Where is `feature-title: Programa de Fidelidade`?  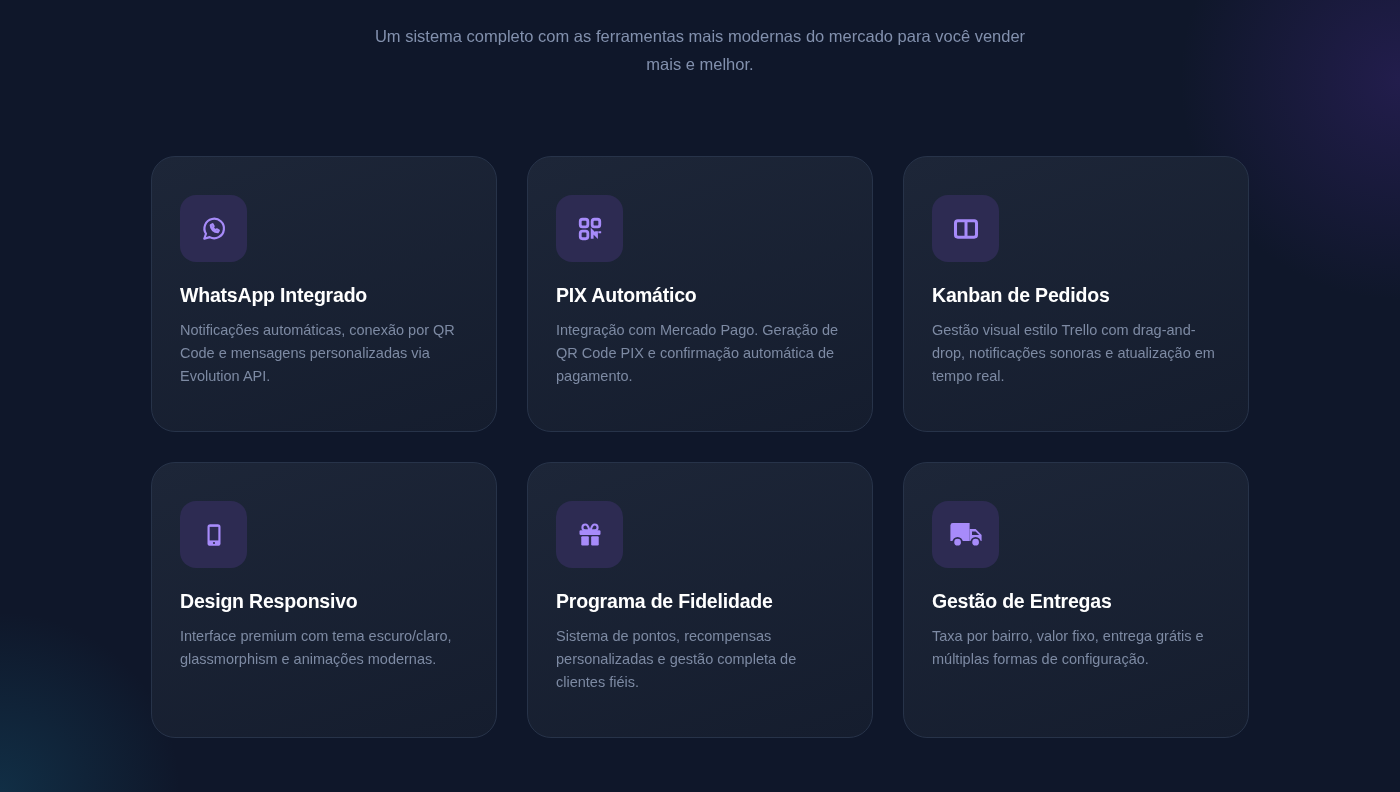 feature-title: Programa de Fidelidade is located at coordinates (665, 602).